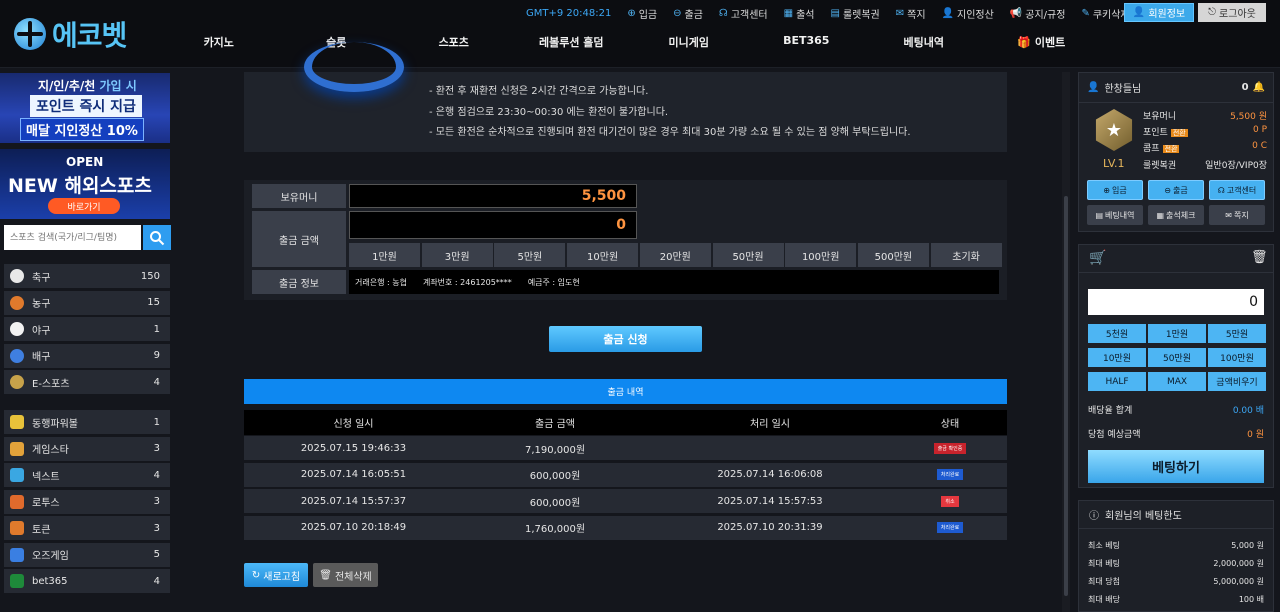 This screenshot has width=1280, height=612. What do you see at coordinates (569, 13) in the screenshot?
I see `server-time: GMT+9 20:48:21` at bounding box center [569, 13].